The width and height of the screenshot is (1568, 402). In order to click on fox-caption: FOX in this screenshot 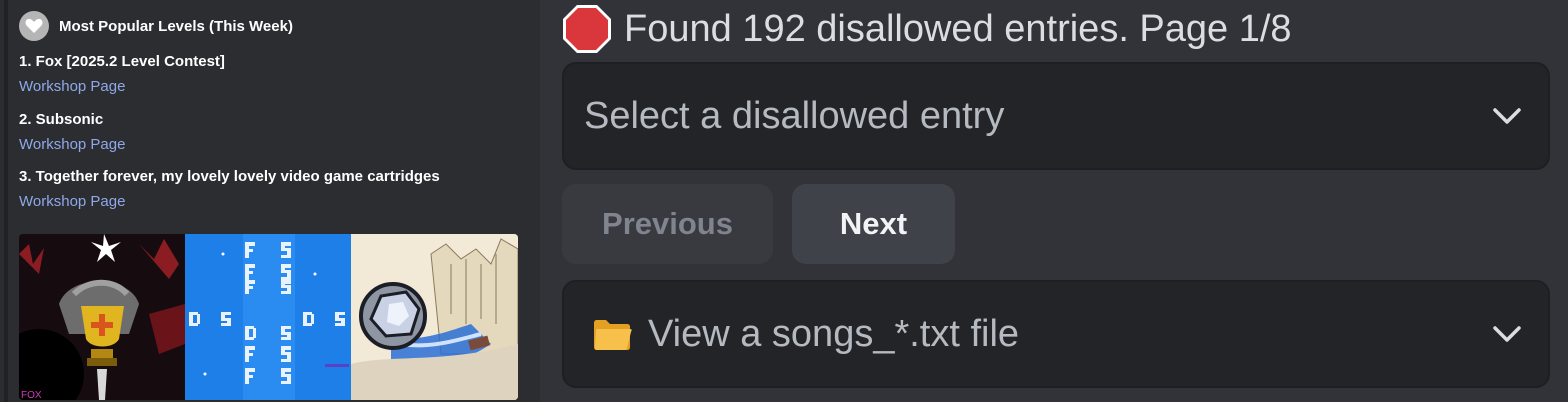, I will do `click(31, 395)`.